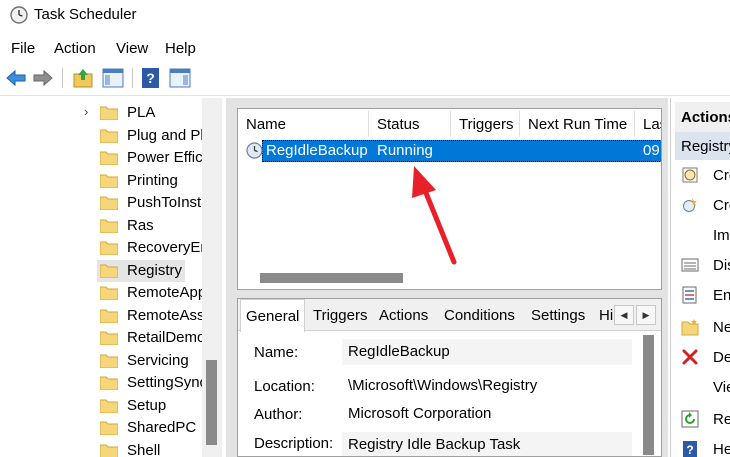 This screenshot has width=730, height=457. What do you see at coordinates (86, 111) in the screenshot?
I see `expand-chevron-icon: ›` at bounding box center [86, 111].